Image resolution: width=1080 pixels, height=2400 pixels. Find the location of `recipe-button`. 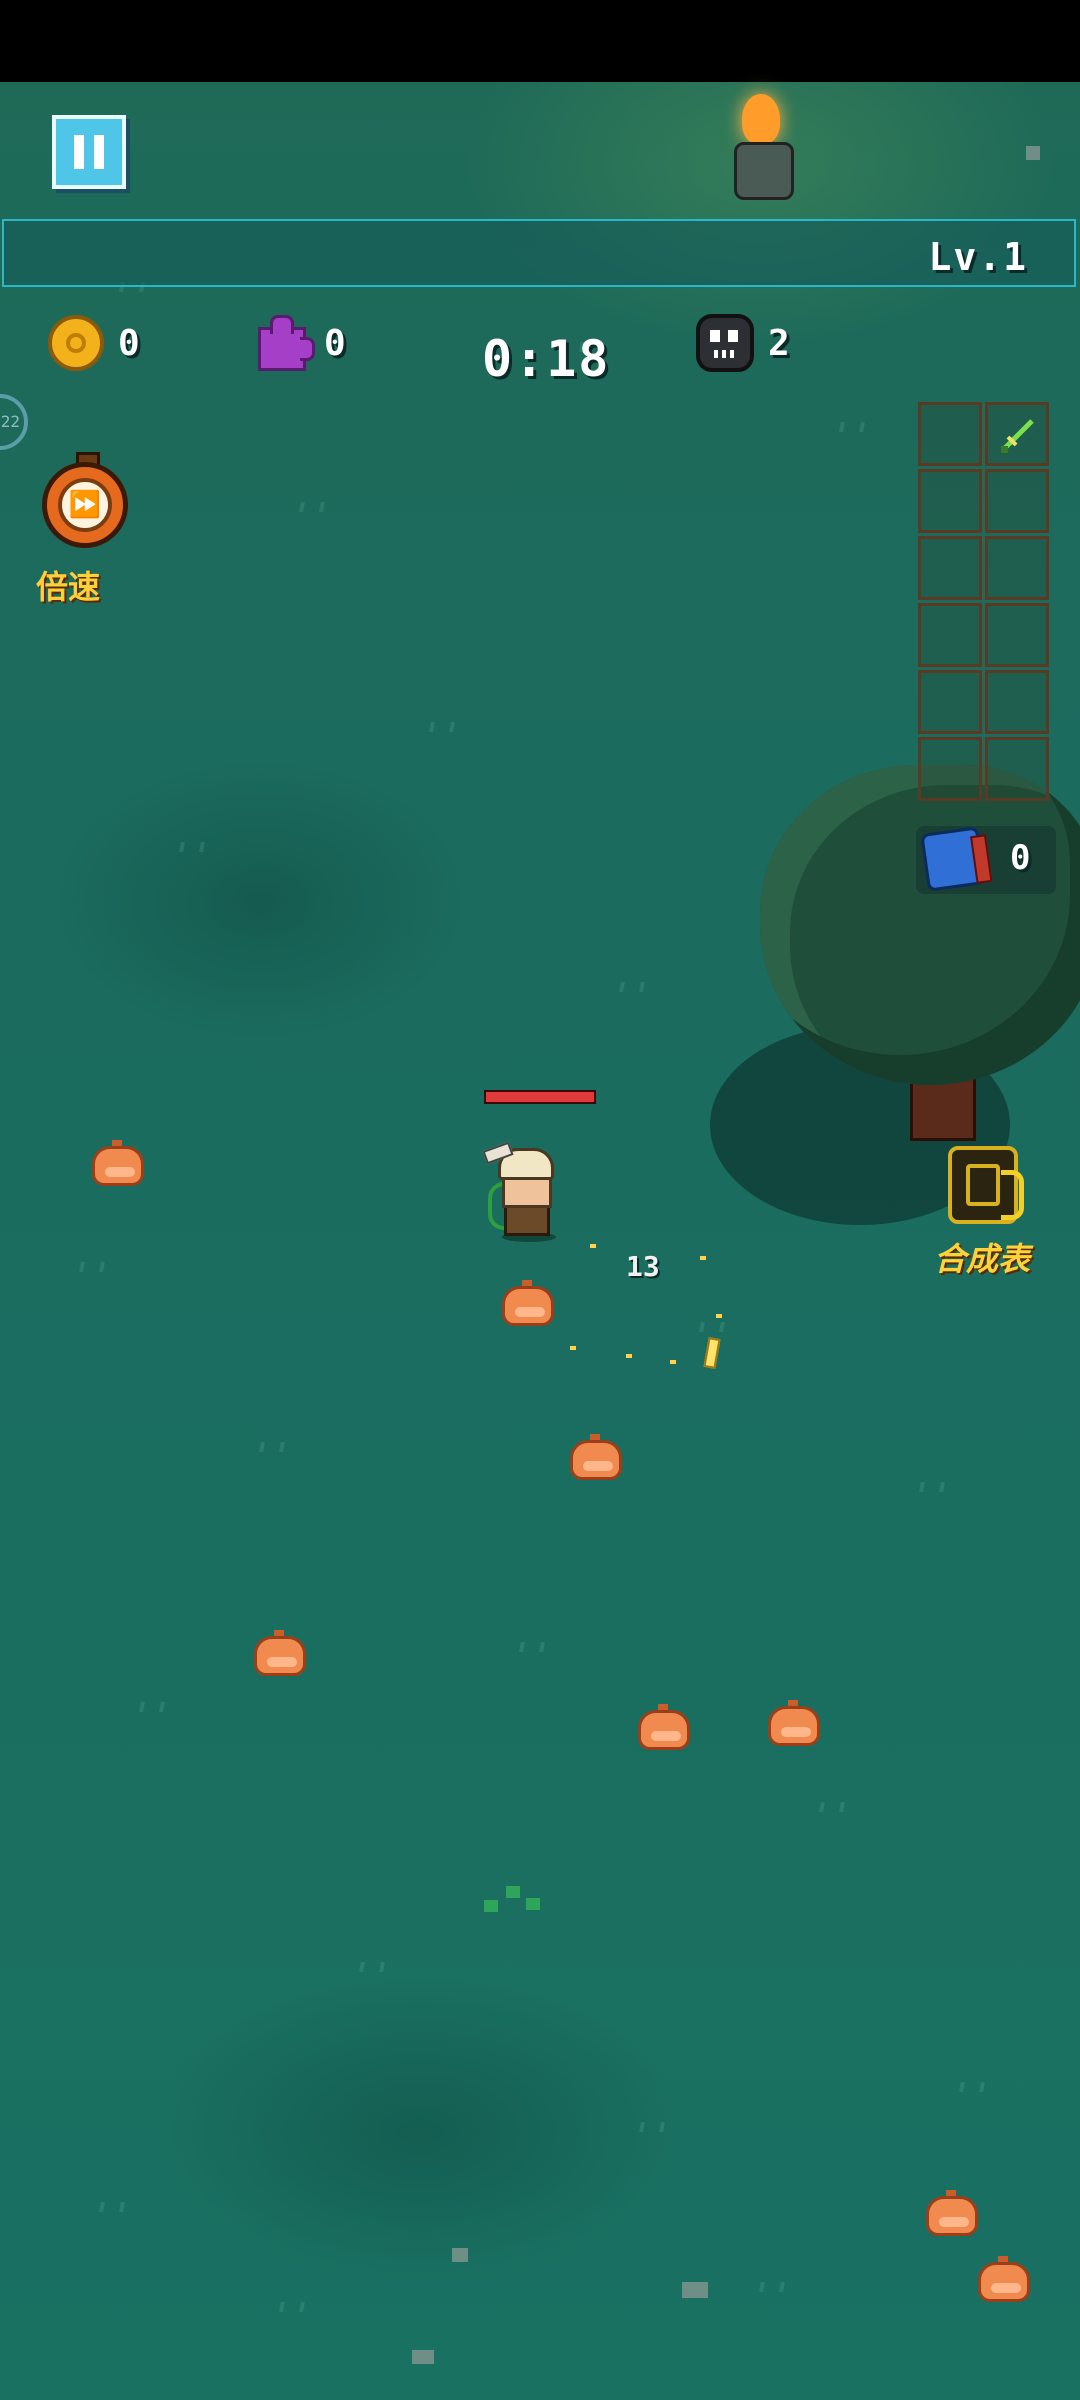

recipe-button is located at coordinates (987, 1188).